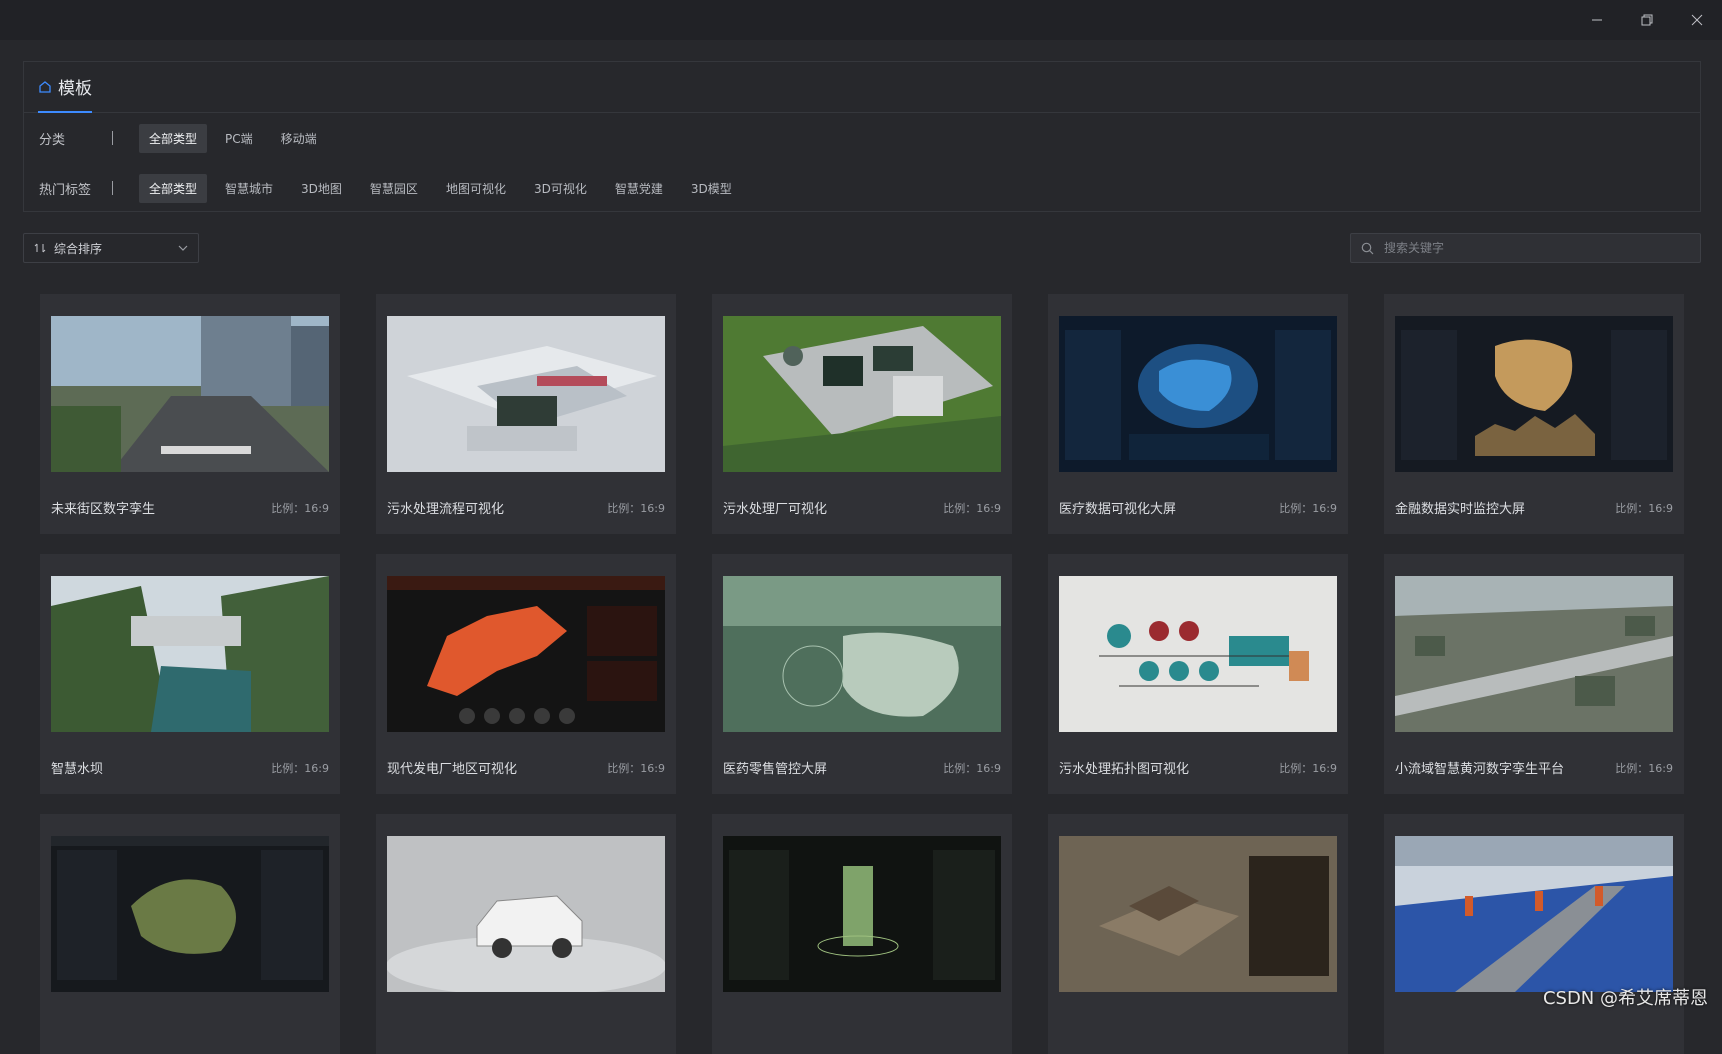 This screenshot has height=1054, width=1722. I want to click on tag-chip: 地图可视化, so click(476, 188).